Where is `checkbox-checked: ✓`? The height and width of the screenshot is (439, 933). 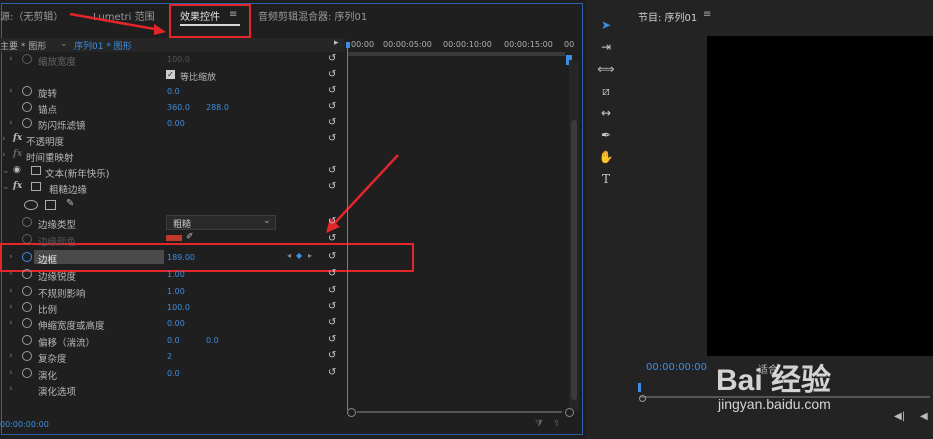
checkbox-checked: ✓ is located at coordinates (170, 74).